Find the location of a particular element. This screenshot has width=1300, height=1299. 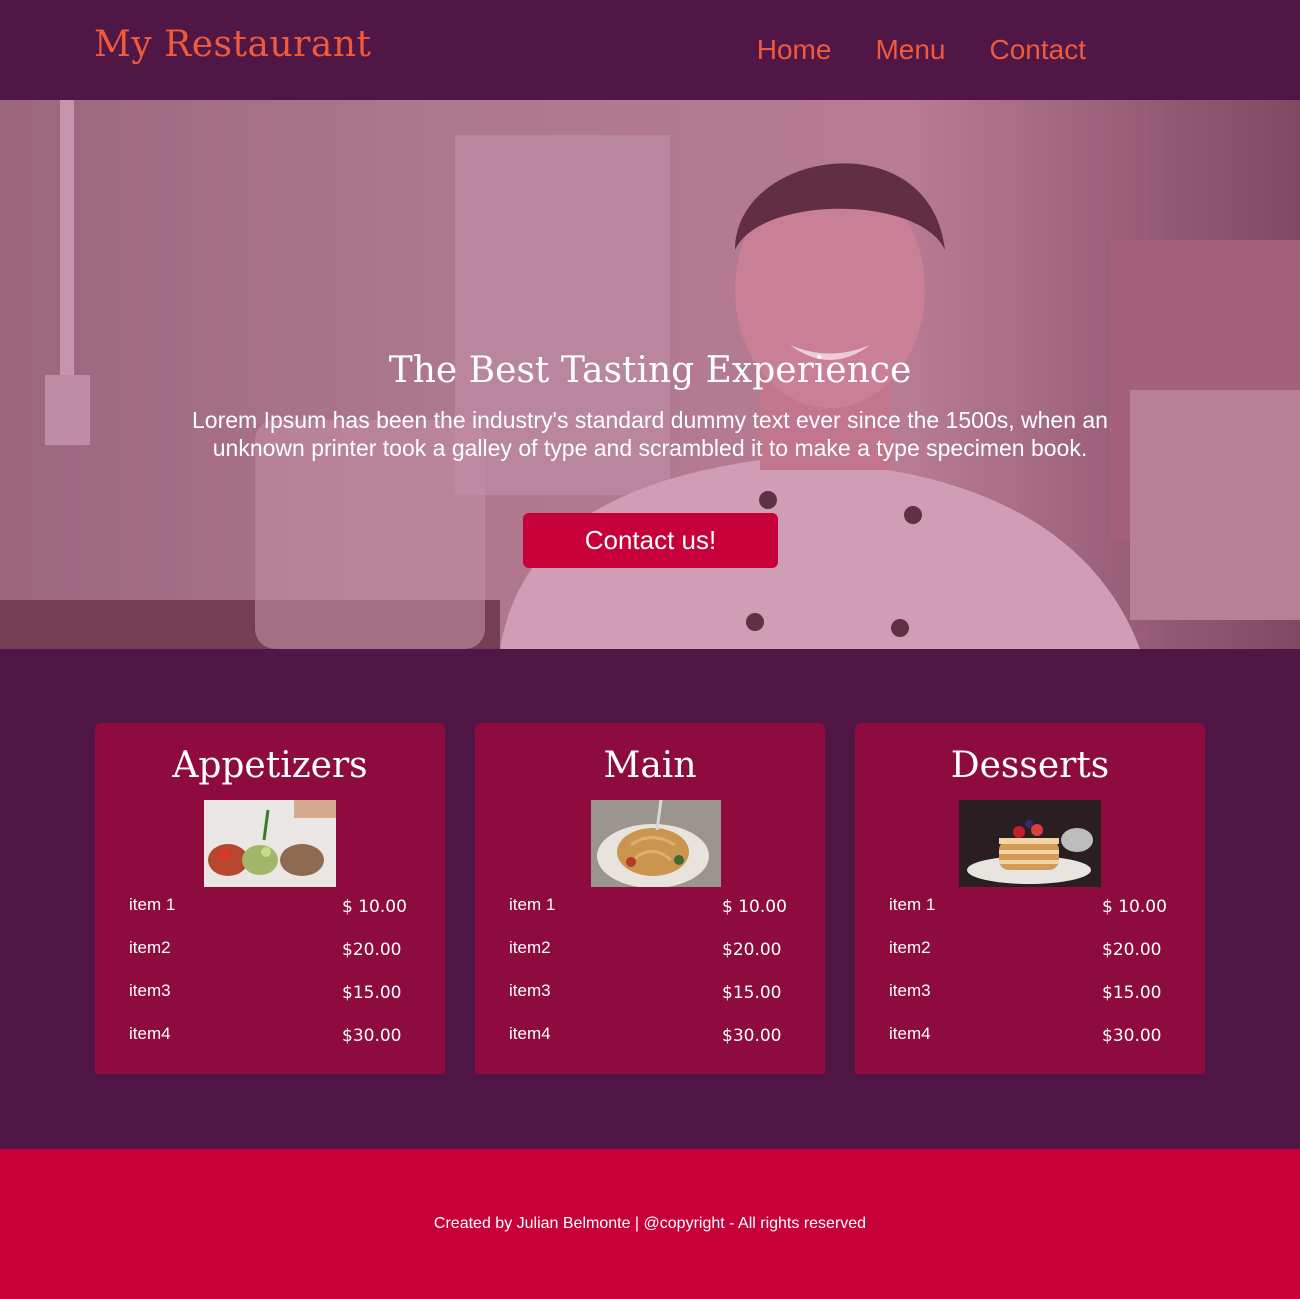

card-title: Desserts is located at coordinates (1030, 765).